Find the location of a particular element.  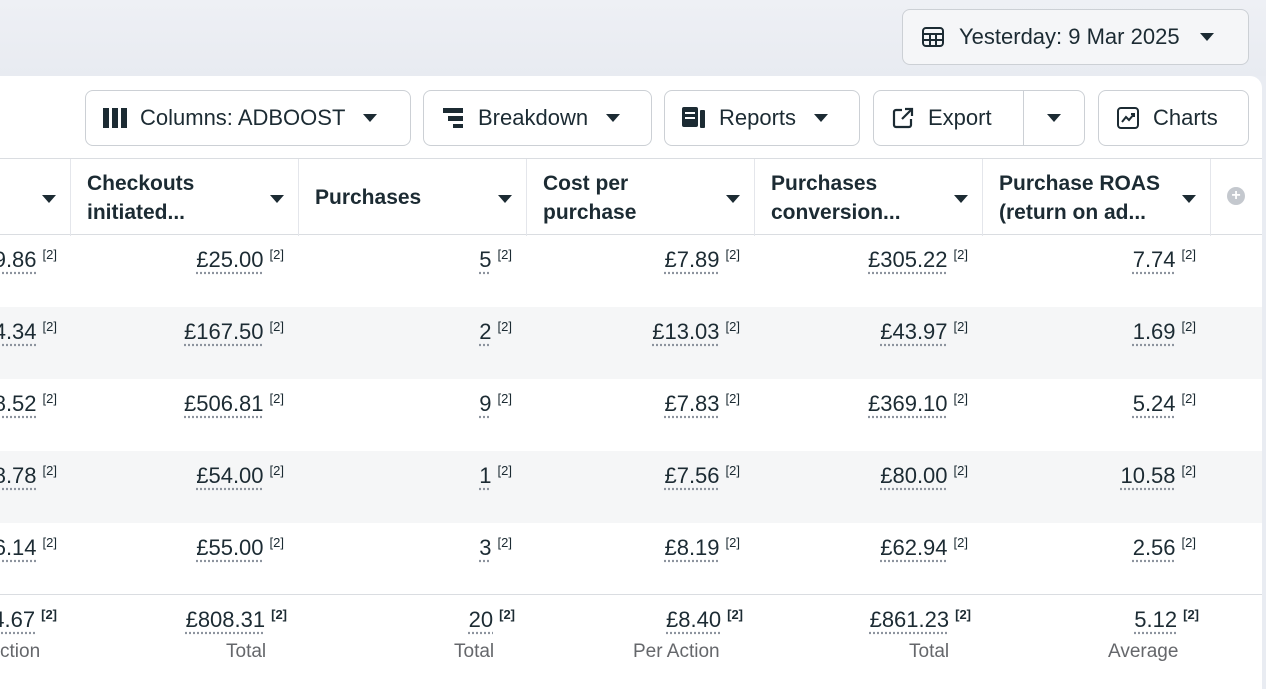

cell-value: £305.22 is located at coordinates (908, 259).